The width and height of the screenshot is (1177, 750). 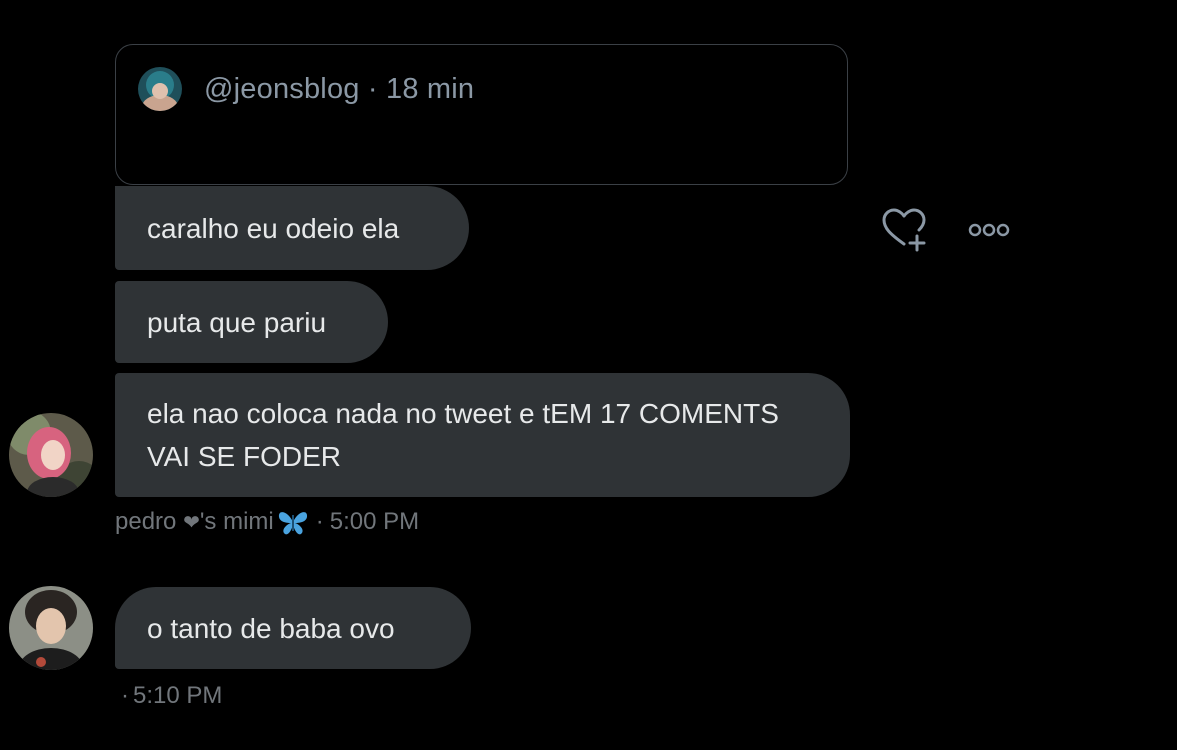 I want to click on message-meta: · 5:10 PM, so click(x=168, y=696).